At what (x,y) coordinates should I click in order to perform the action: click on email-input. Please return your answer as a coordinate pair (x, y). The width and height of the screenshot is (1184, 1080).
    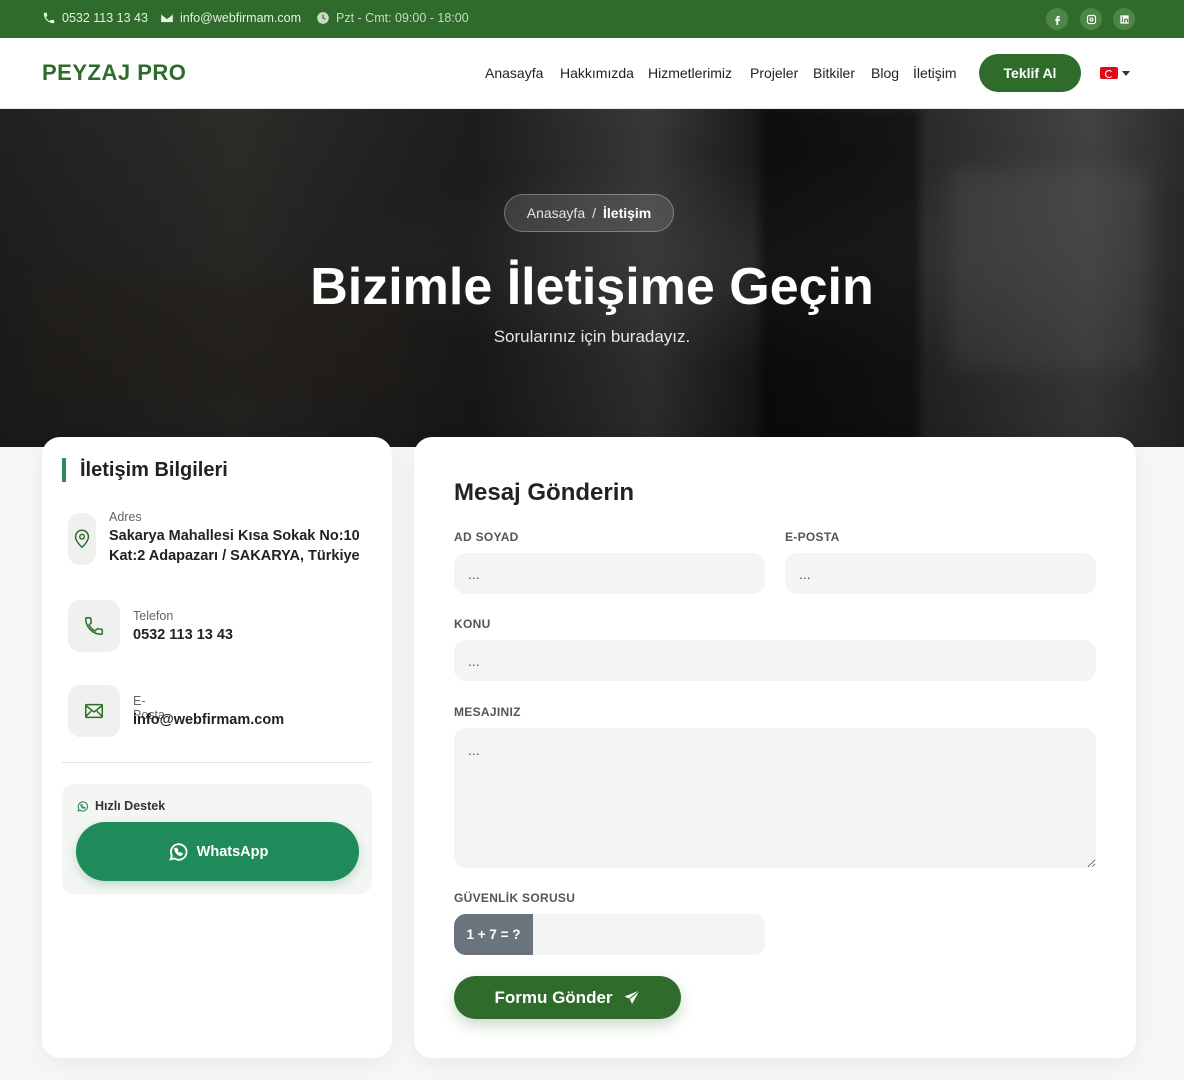
    Looking at the image, I should click on (940, 573).